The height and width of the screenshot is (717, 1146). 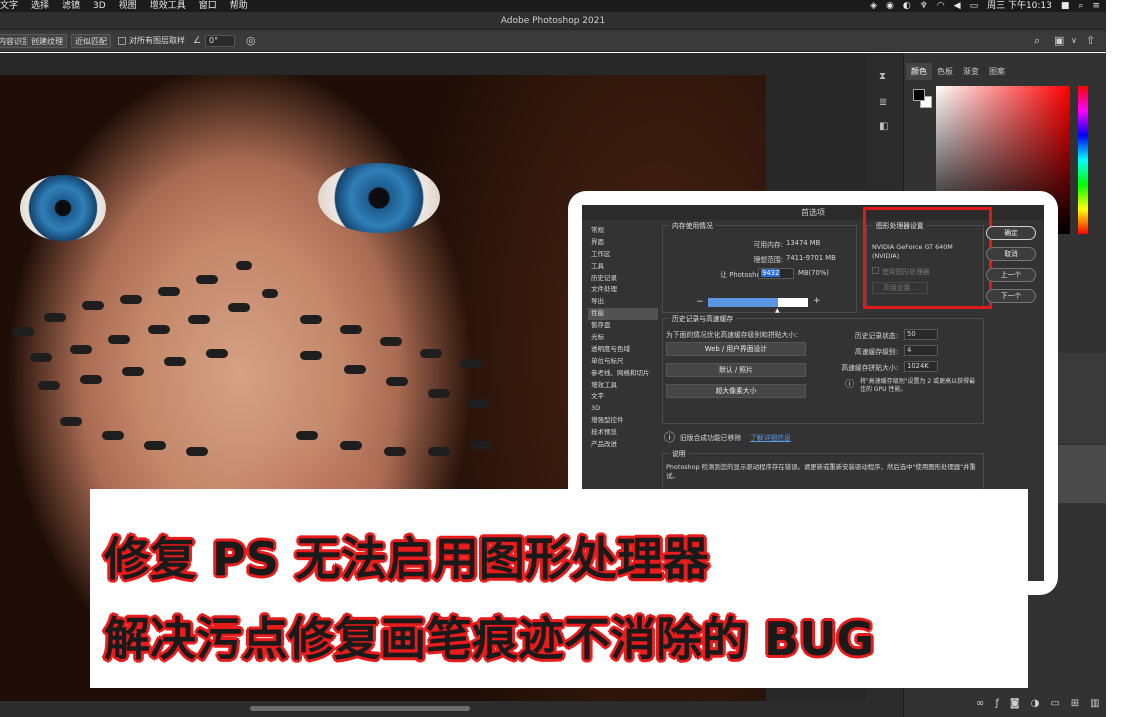 I want to click on memory-amount-value: 9432, so click(x=771, y=273).